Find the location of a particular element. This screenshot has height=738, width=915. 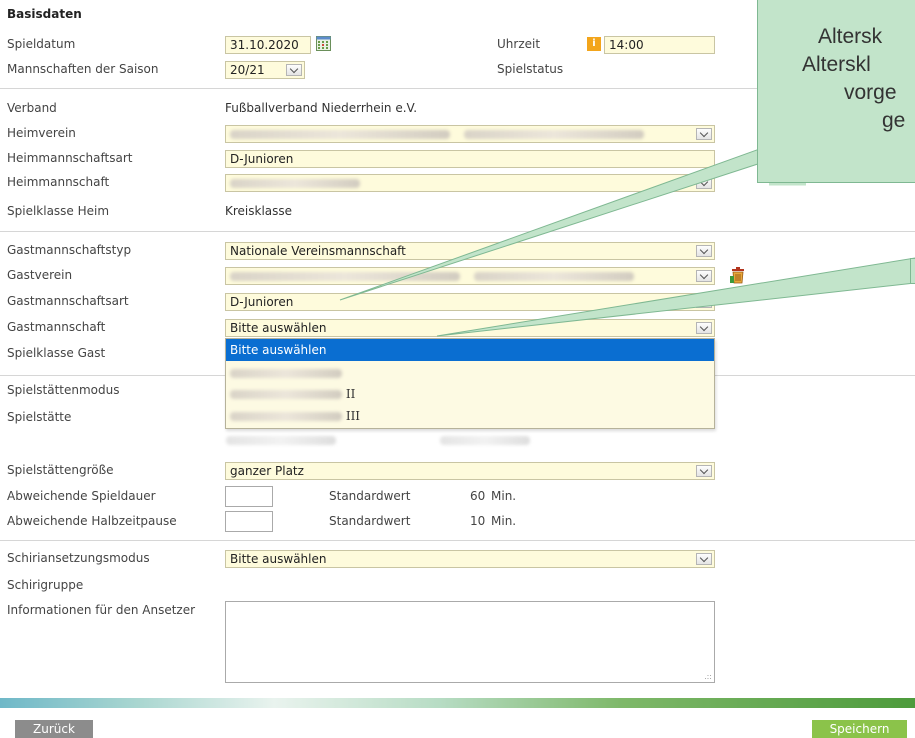

callout-line-2: Alterskl is located at coordinates (836, 64).